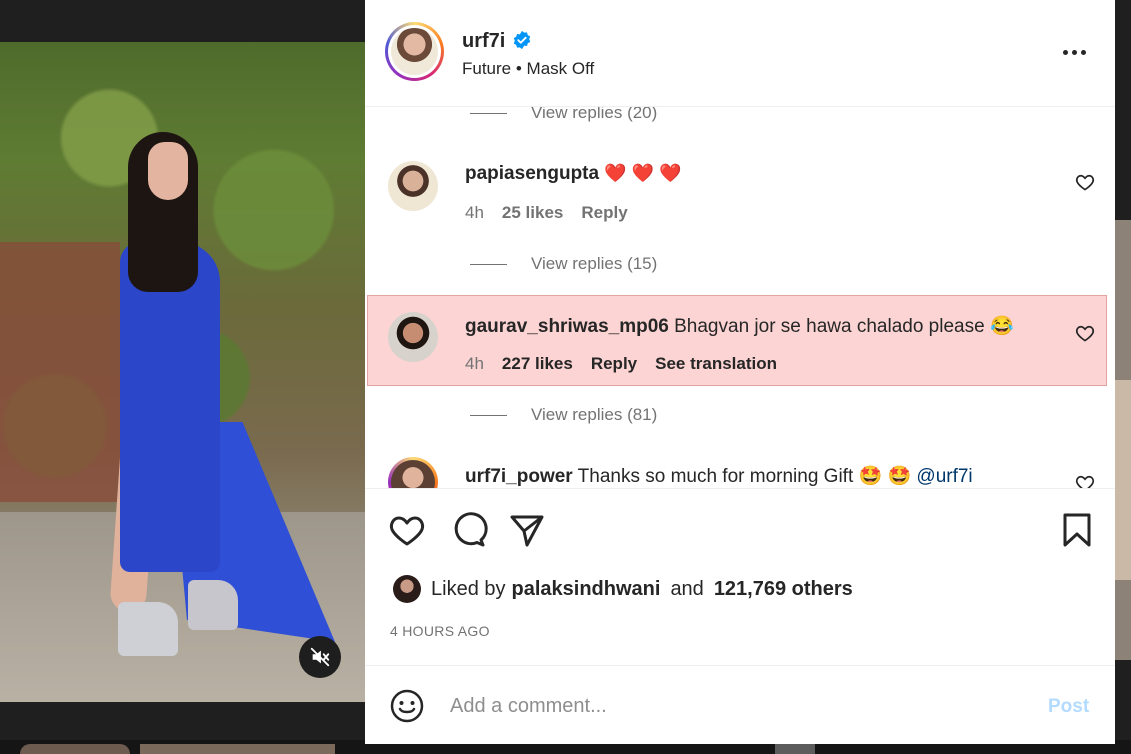 This screenshot has height=754, width=1131. Describe the element at coordinates (440, 631) in the screenshot. I see `post-timestamp: 4 HOURS AGO` at that location.